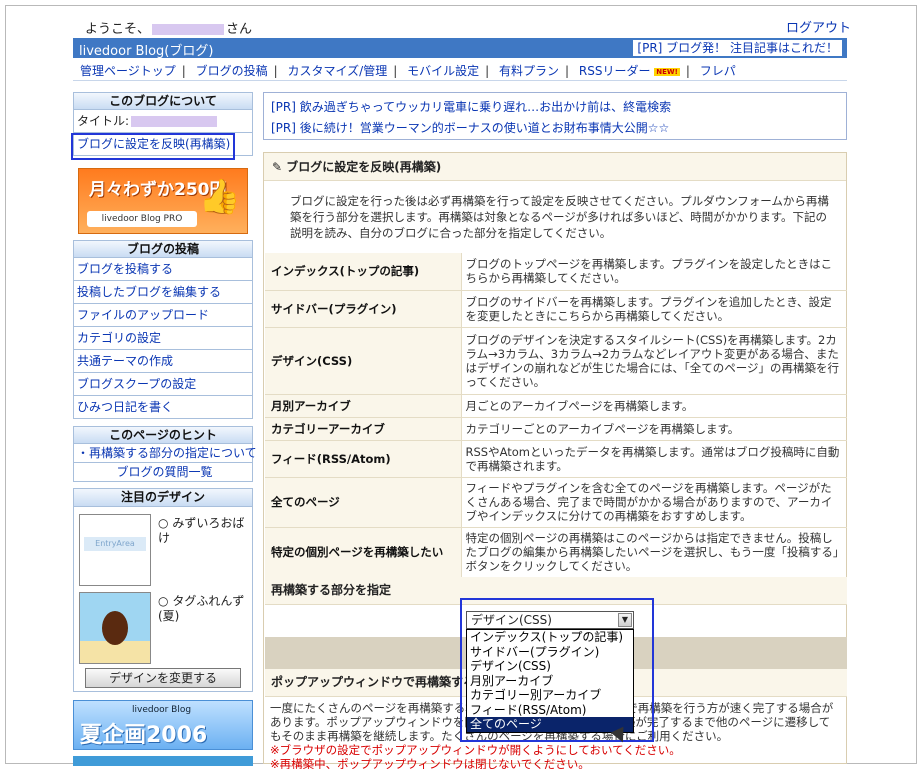 The height and width of the screenshot is (769, 922). Describe the element at coordinates (529, 71) in the screenshot. I see `nav-paid: 有料プラン` at that location.